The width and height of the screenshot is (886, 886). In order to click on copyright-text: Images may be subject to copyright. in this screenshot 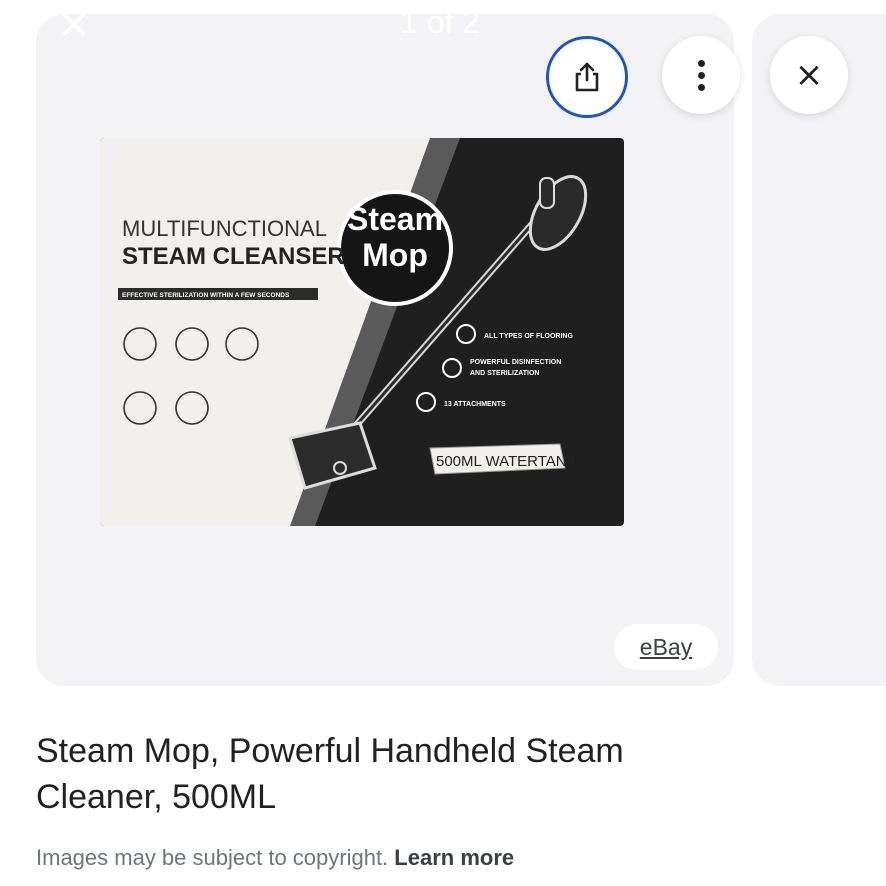, I will do `click(212, 857)`.